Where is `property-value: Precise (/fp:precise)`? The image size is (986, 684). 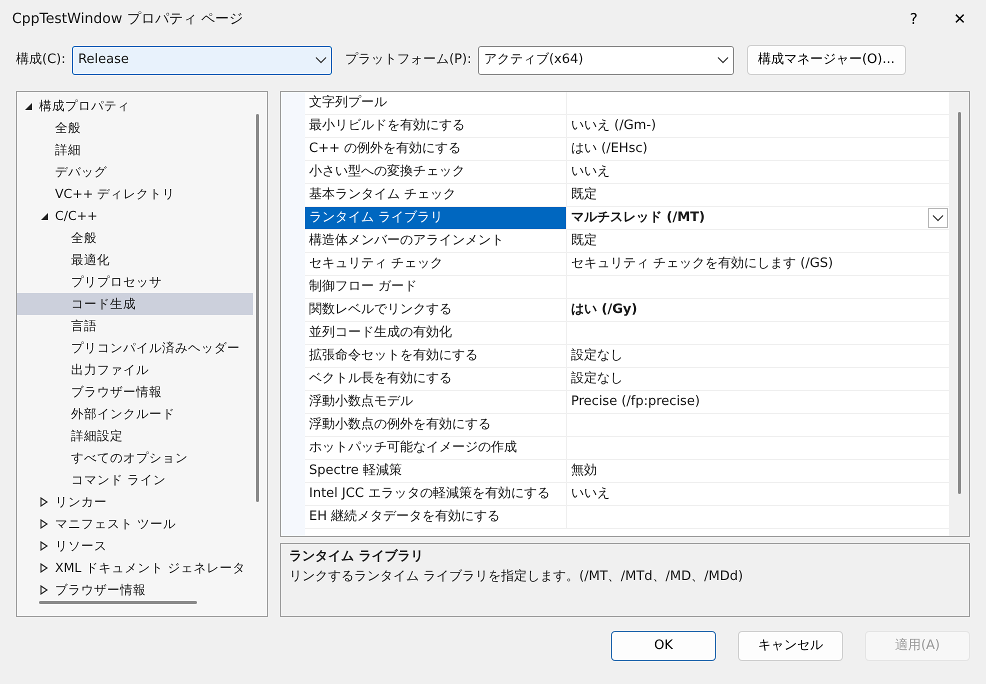 property-value: Precise (/fp:precise) is located at coordinates (635, 402).